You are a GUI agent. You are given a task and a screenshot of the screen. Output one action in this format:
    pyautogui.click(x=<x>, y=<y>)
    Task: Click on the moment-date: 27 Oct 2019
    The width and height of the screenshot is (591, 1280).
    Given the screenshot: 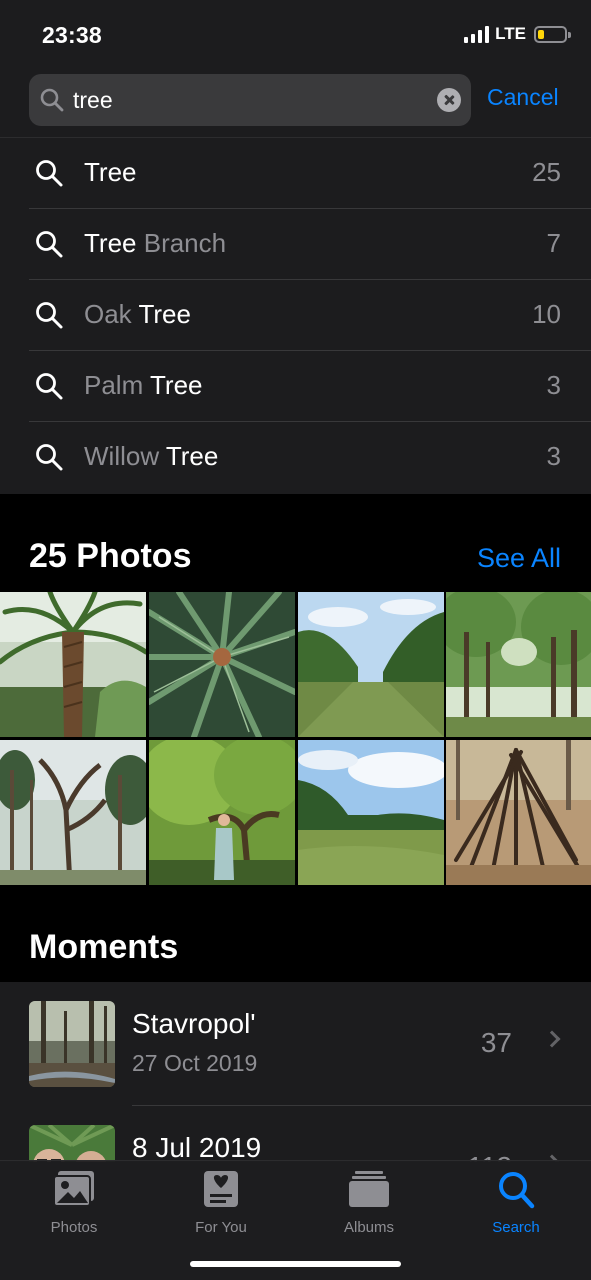 What is the action you would take?
    pyautogui.click(x=195, y=1063)
    